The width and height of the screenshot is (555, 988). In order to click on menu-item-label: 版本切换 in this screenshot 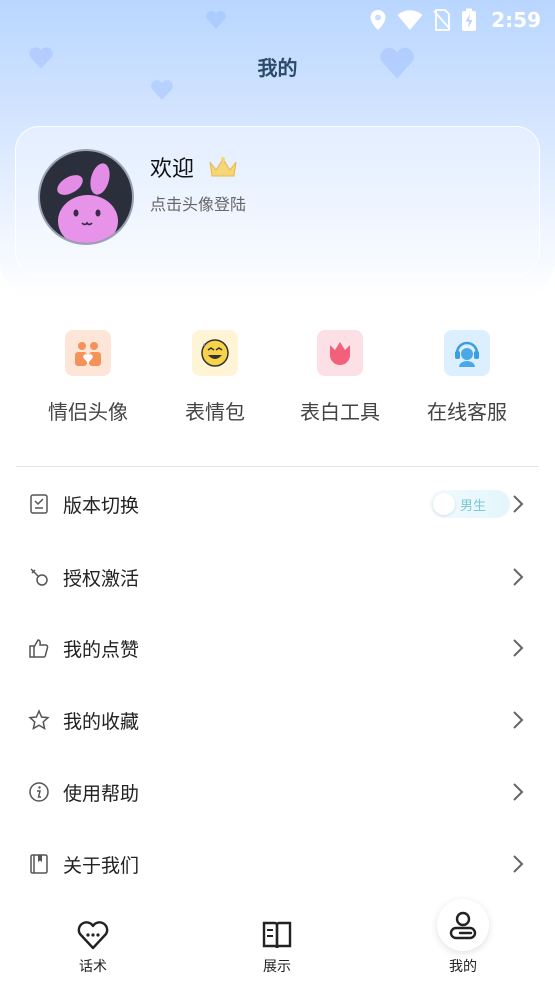, I will do `click(101, 505)`.